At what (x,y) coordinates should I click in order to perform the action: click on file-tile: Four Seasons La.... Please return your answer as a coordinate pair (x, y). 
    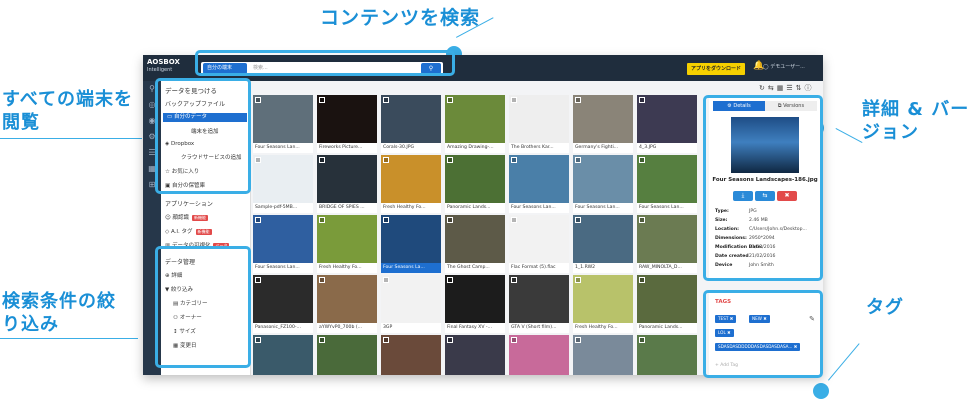
    Looking at the image, I should click on (411, 244).